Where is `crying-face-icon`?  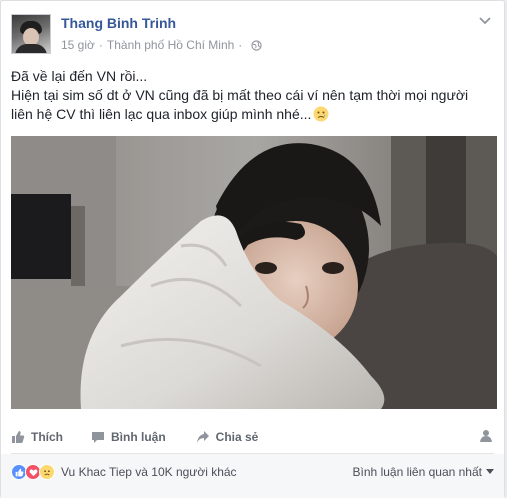 crying-face-icon is located at coordinates (321, 114).